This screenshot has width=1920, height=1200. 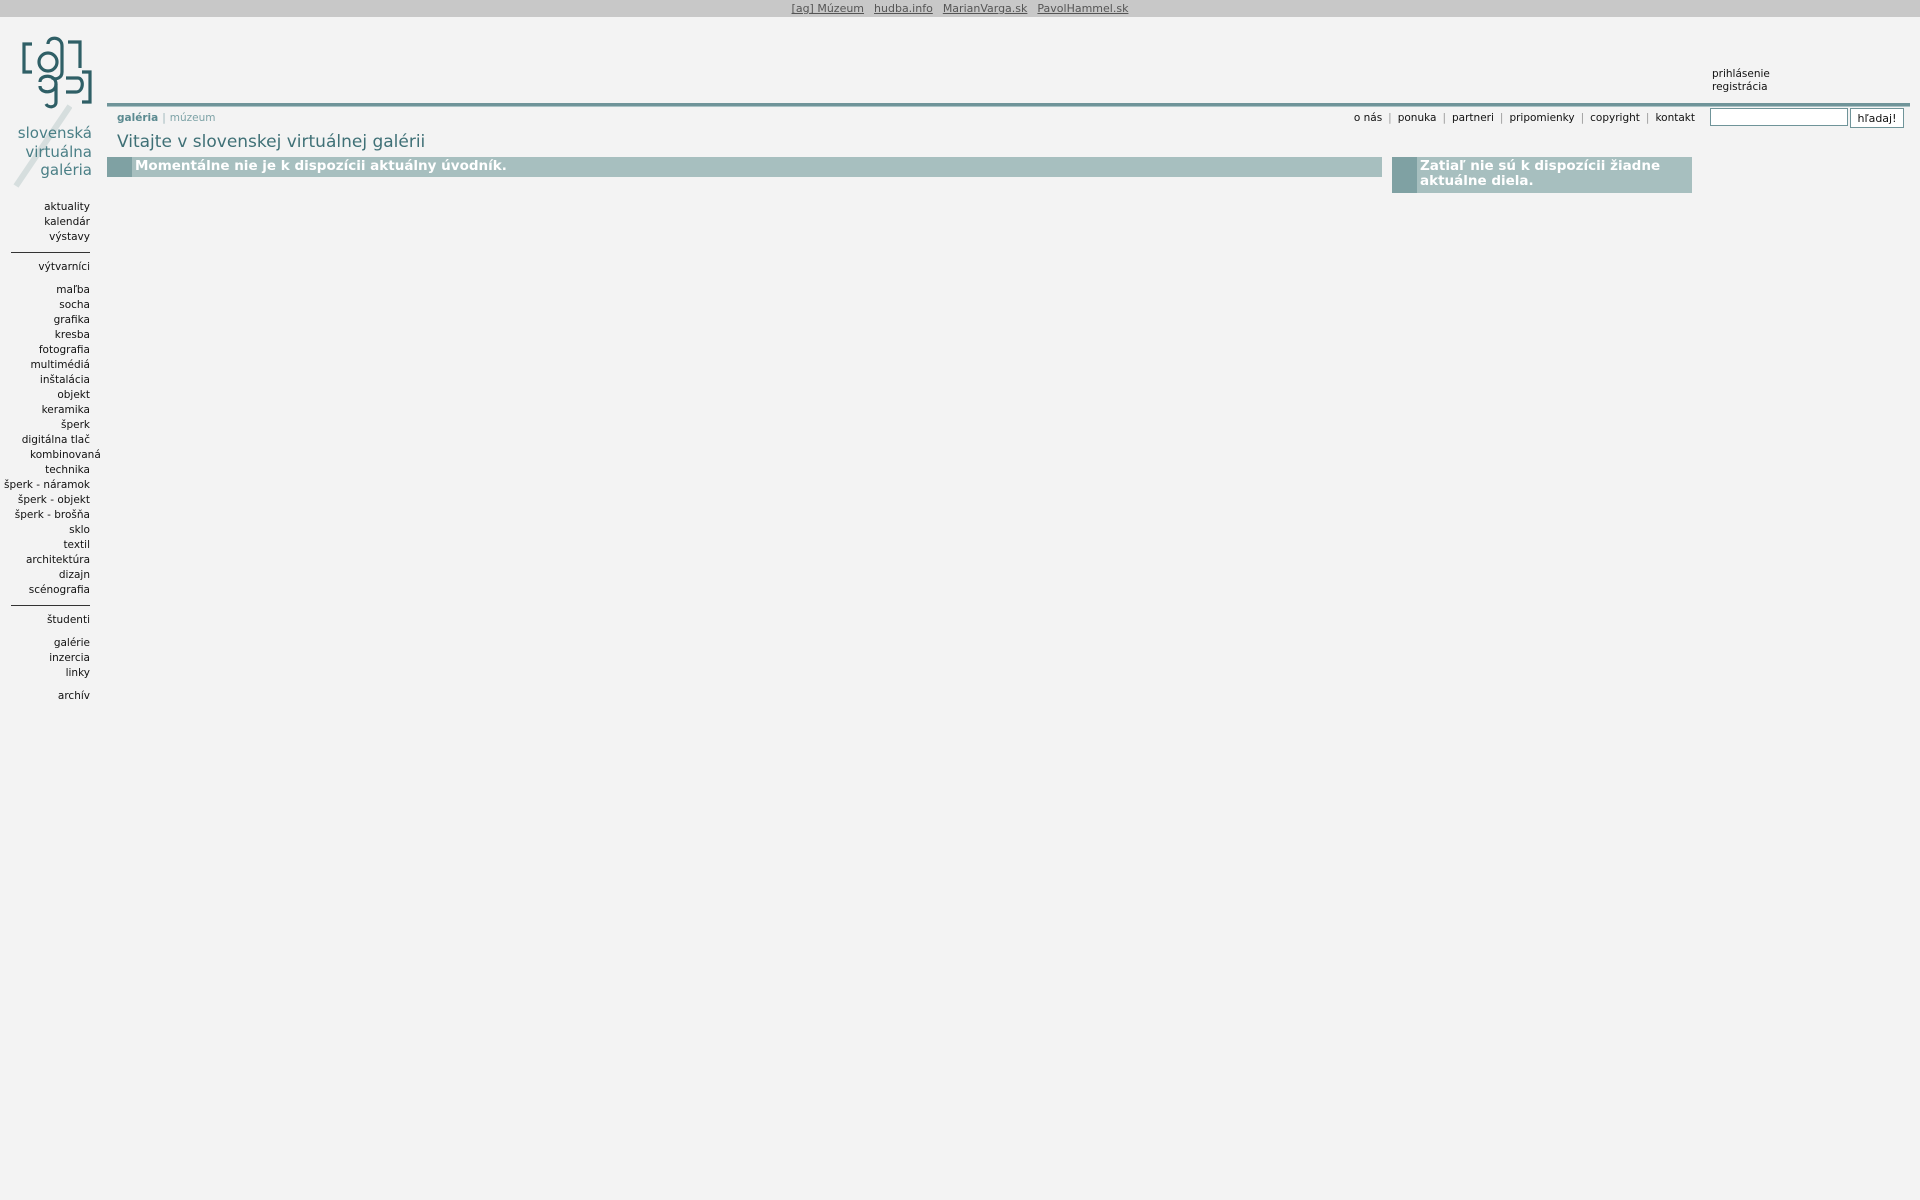 I want to click on nav-category-digitalna-tlac: digitálna tlač, so click(x=45, y=440).